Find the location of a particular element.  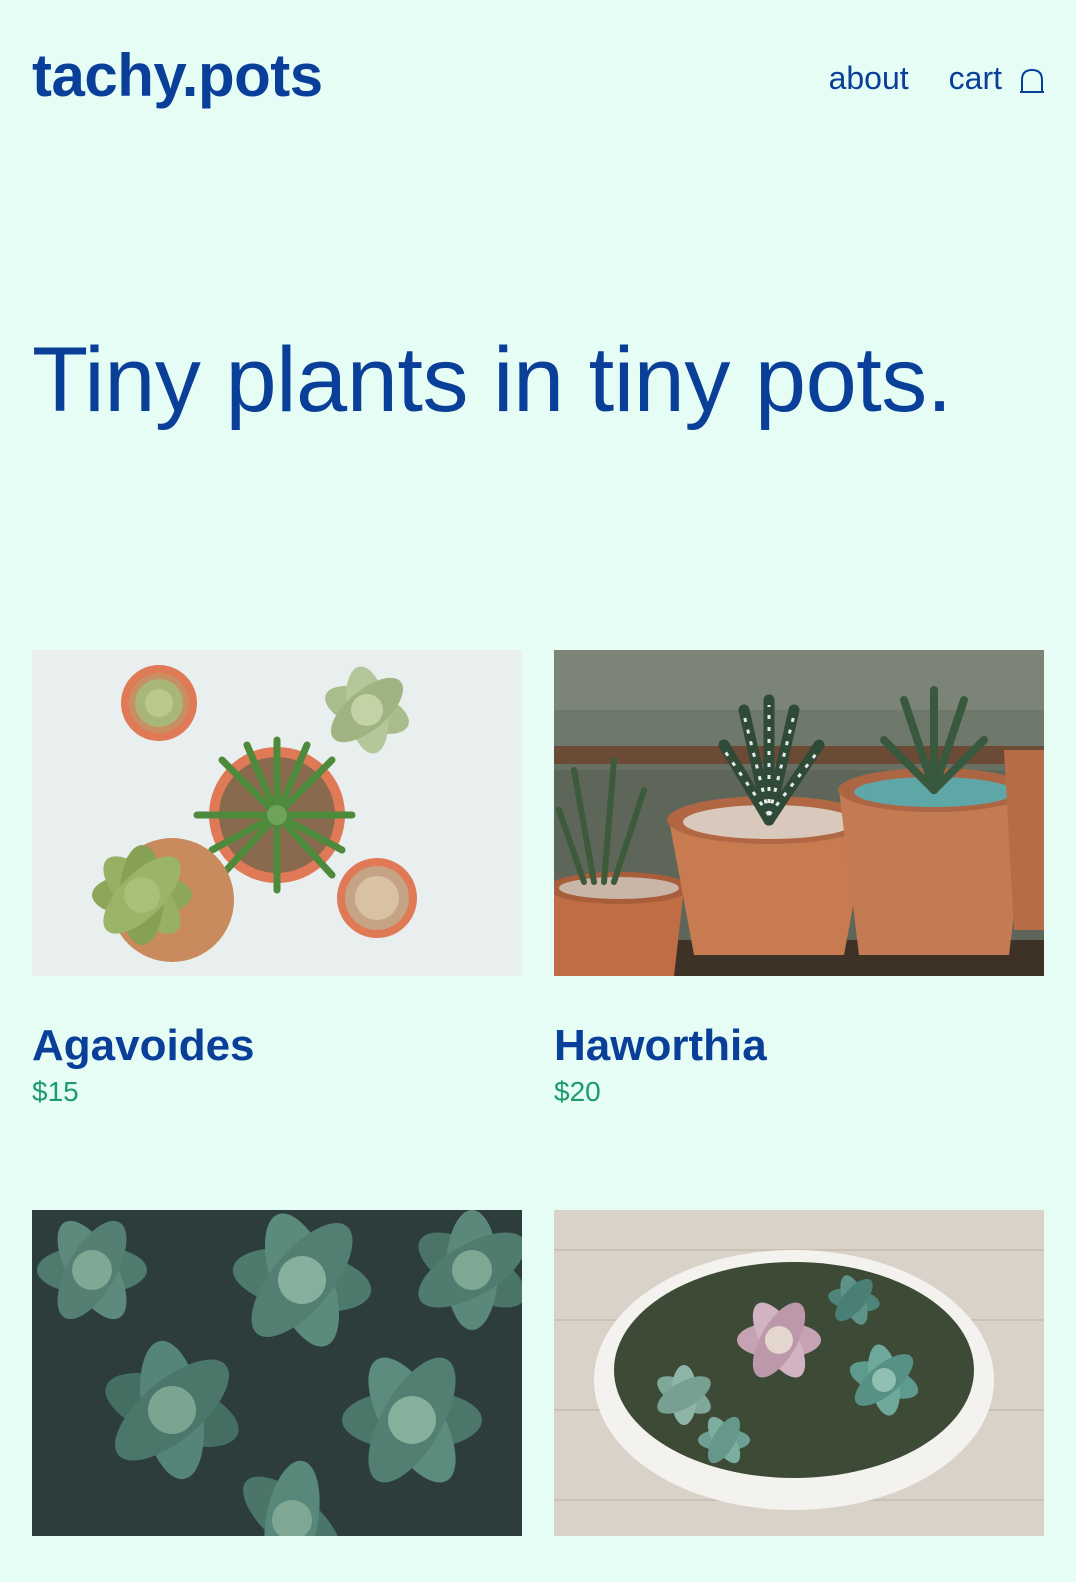

product-name: Agavoides is located at coordinates (143, 1045).